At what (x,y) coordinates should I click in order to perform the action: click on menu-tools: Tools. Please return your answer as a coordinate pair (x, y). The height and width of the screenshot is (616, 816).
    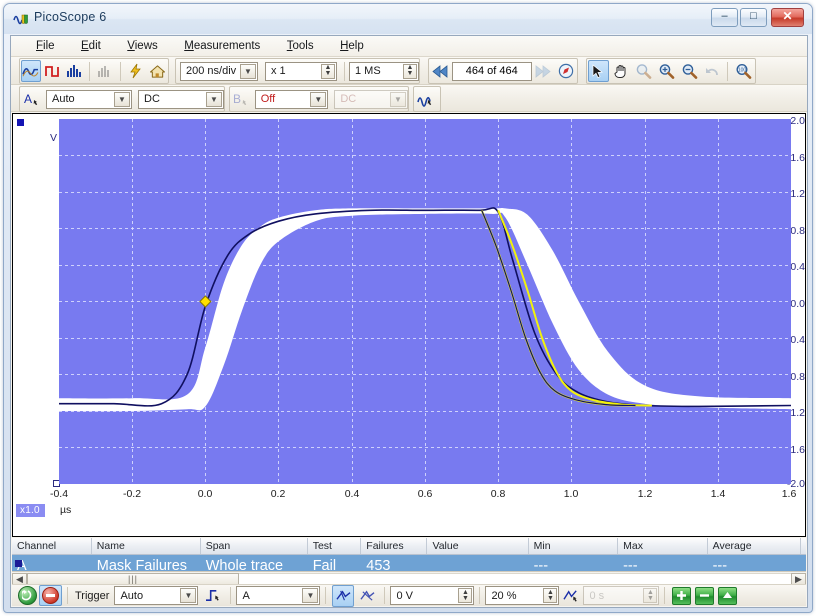
    Looking at the image, I should click on (300, 45).